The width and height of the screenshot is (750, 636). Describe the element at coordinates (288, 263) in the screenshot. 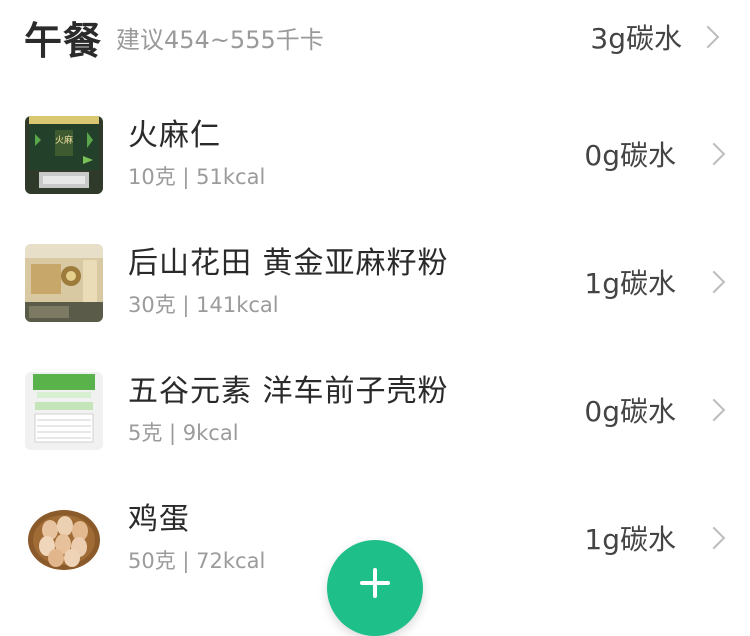

I see `food-name: 后山花田 黄金亚麻籽粉` at that location.